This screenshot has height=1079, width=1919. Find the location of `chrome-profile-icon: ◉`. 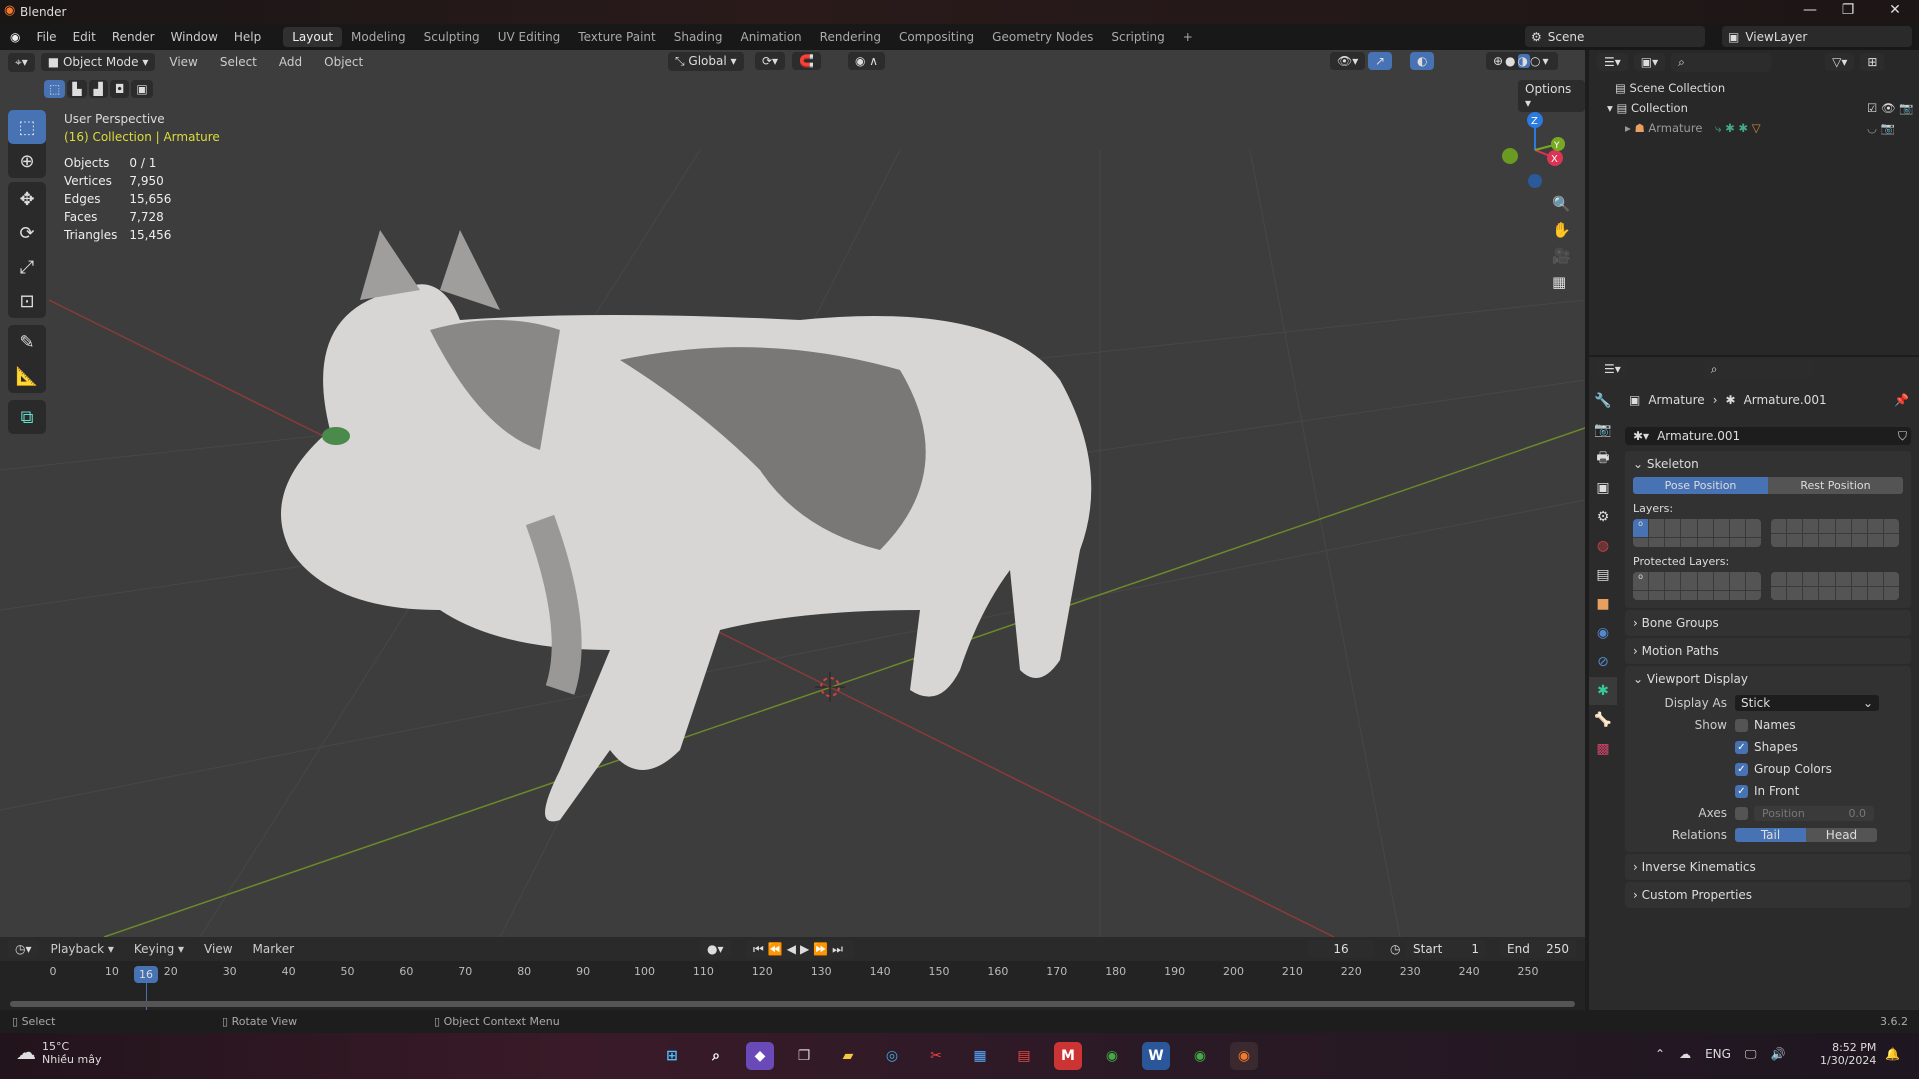

chrome-profile-icon: ◉ is located at coordinates (1200, 1056).